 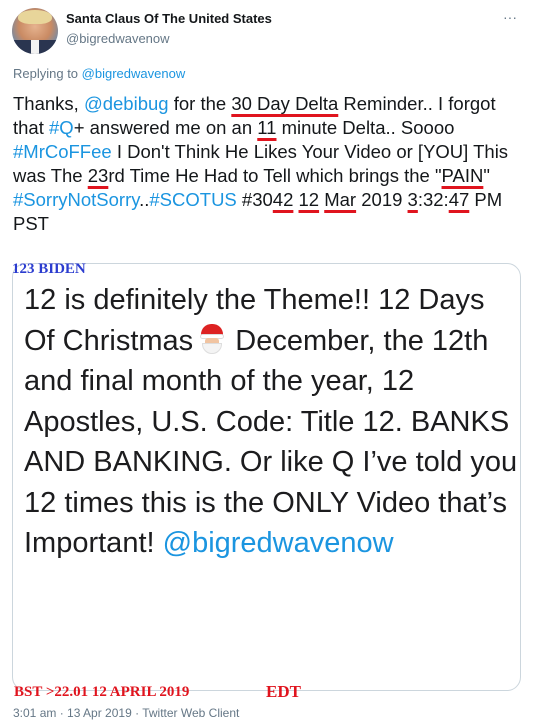 I want to click on replying-to-label: Replying to, so click(x=46, y=73).